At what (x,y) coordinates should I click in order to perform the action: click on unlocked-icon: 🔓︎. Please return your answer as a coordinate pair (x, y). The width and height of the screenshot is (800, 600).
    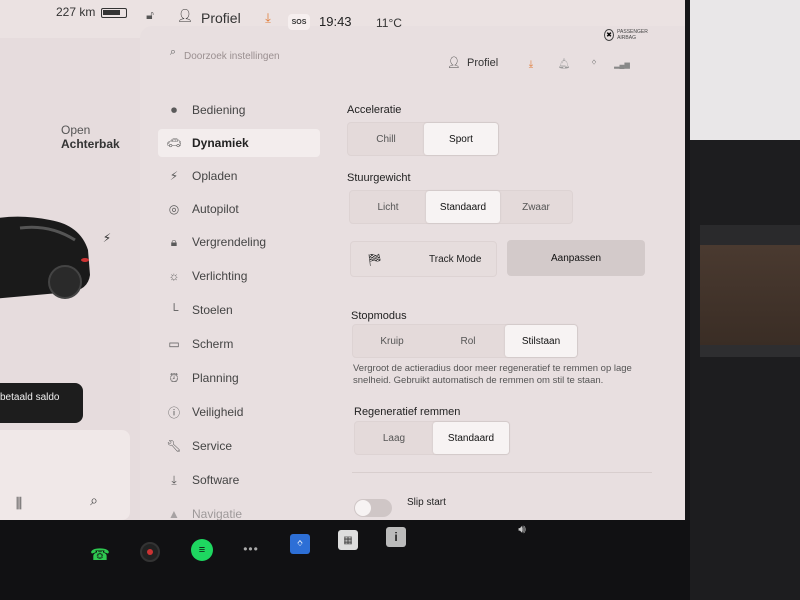
    Looking at the image, I should click on (150, 15).